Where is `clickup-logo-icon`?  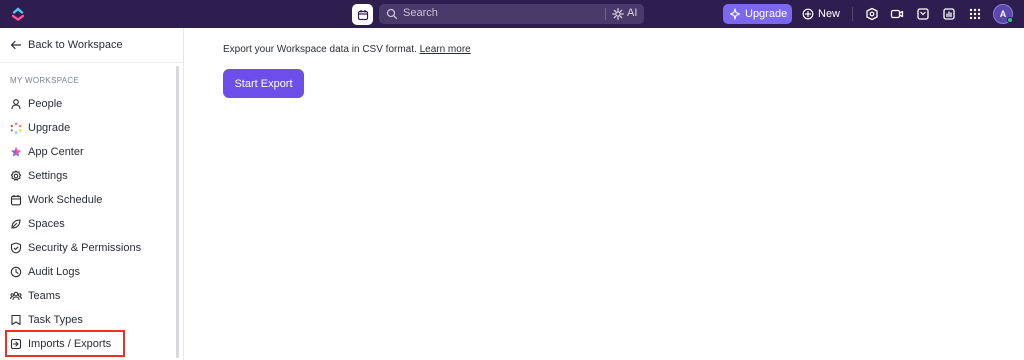
clickup-logo-icon is located at coordinates (18, 14).